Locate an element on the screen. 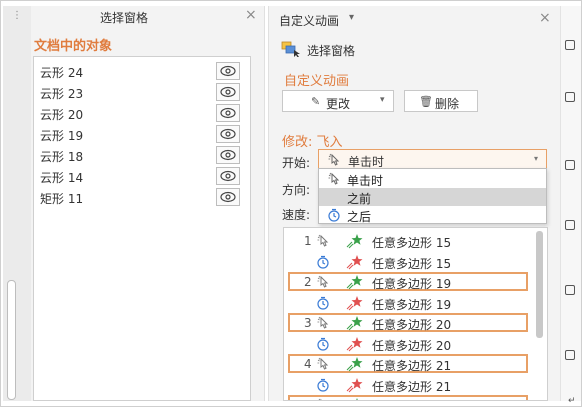  object-label: 云形 14 is located at coordinates (62, 178).